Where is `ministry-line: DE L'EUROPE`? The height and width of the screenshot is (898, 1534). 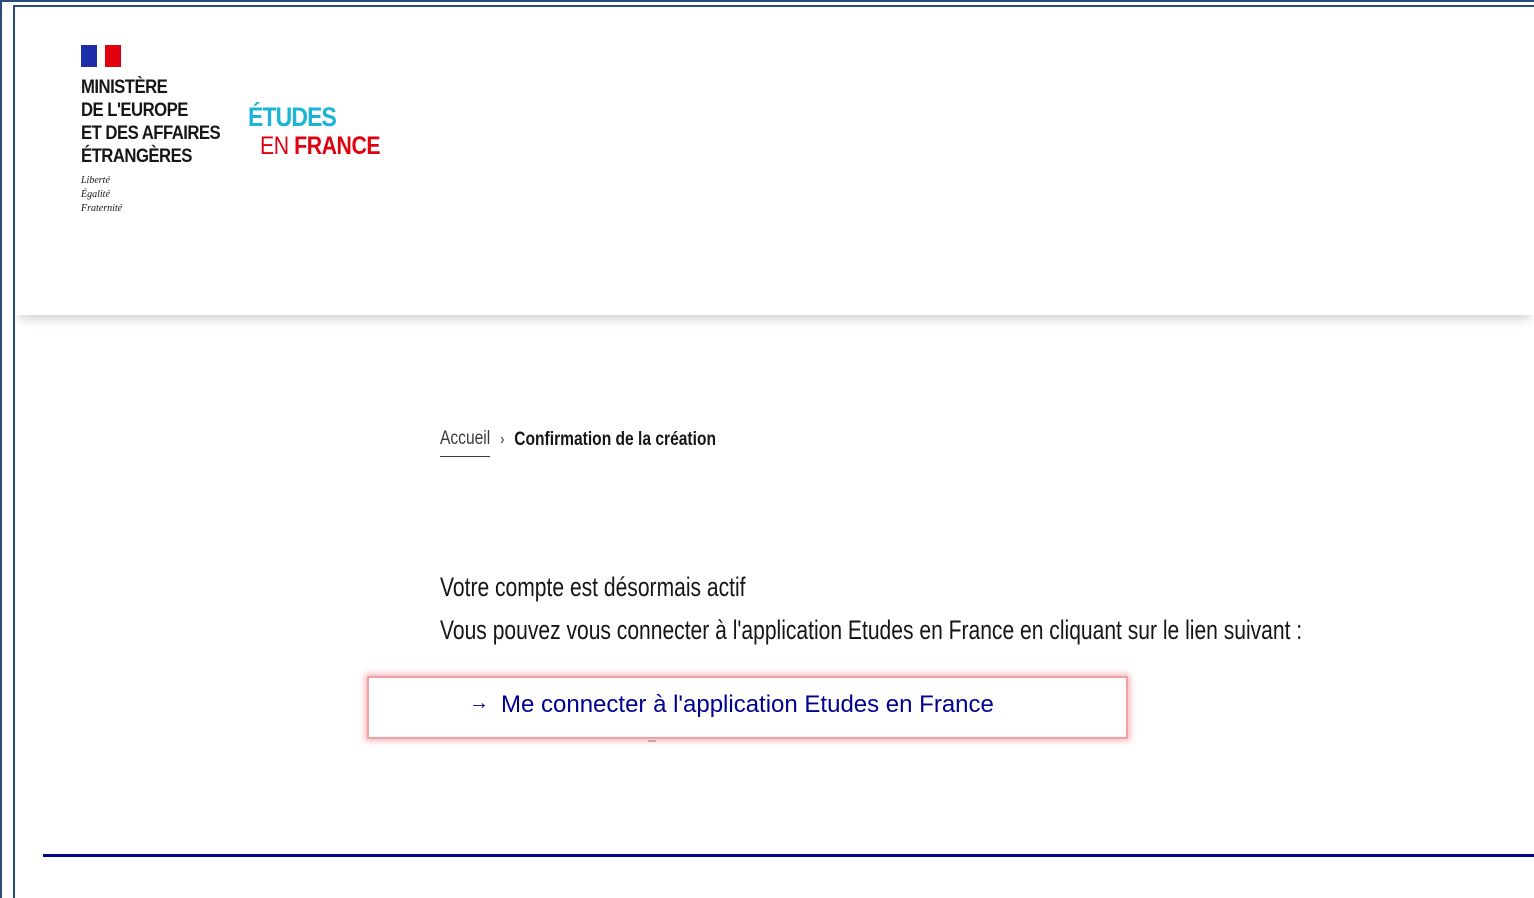
ministry-line: DE L'EUROPE is located at coordinates (134, 110).